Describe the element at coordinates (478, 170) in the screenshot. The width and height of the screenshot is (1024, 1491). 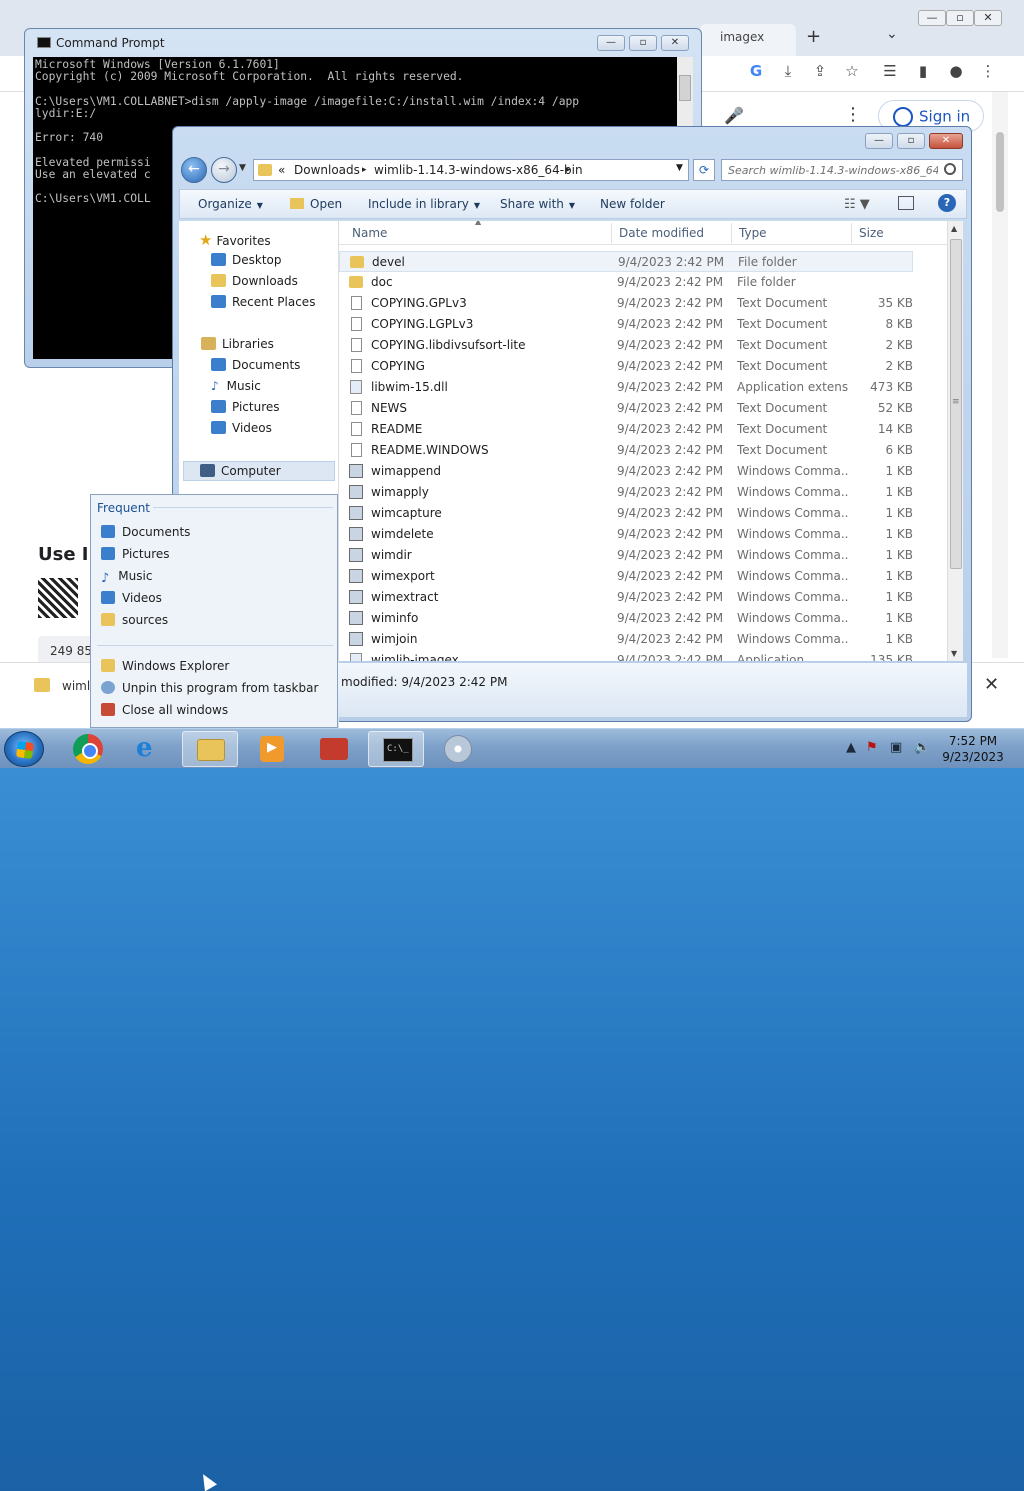
I see `breadcrumb-wimlib: wimlib-1.14.3-windows-x86_64-bin` at that location.